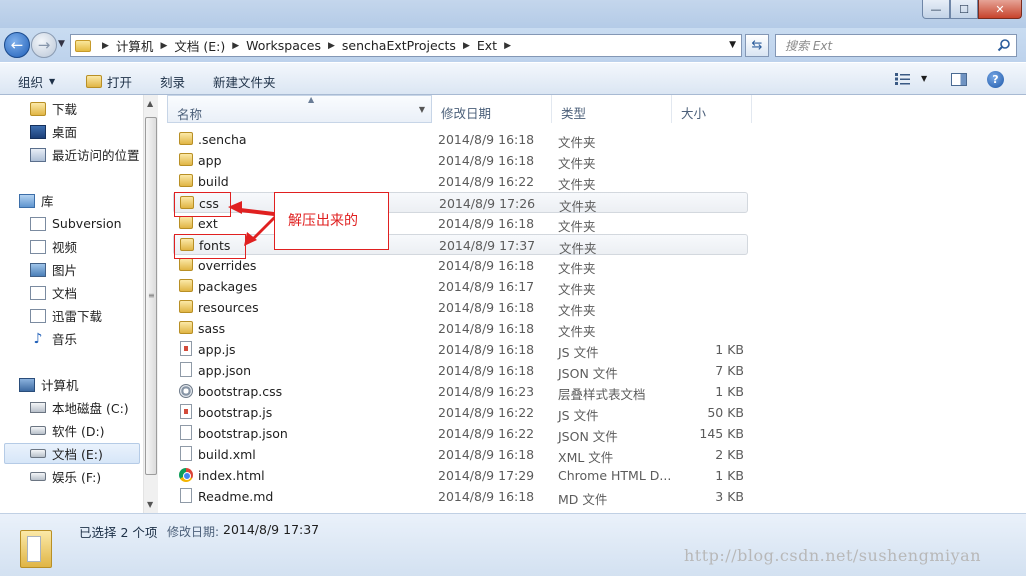 Image resolution: width=1026 pixels, height=576 pixels. What do you see at coordinates (17, 45) in the screenshot?
I see `back-button: ←` at bounding box center [17, 45].